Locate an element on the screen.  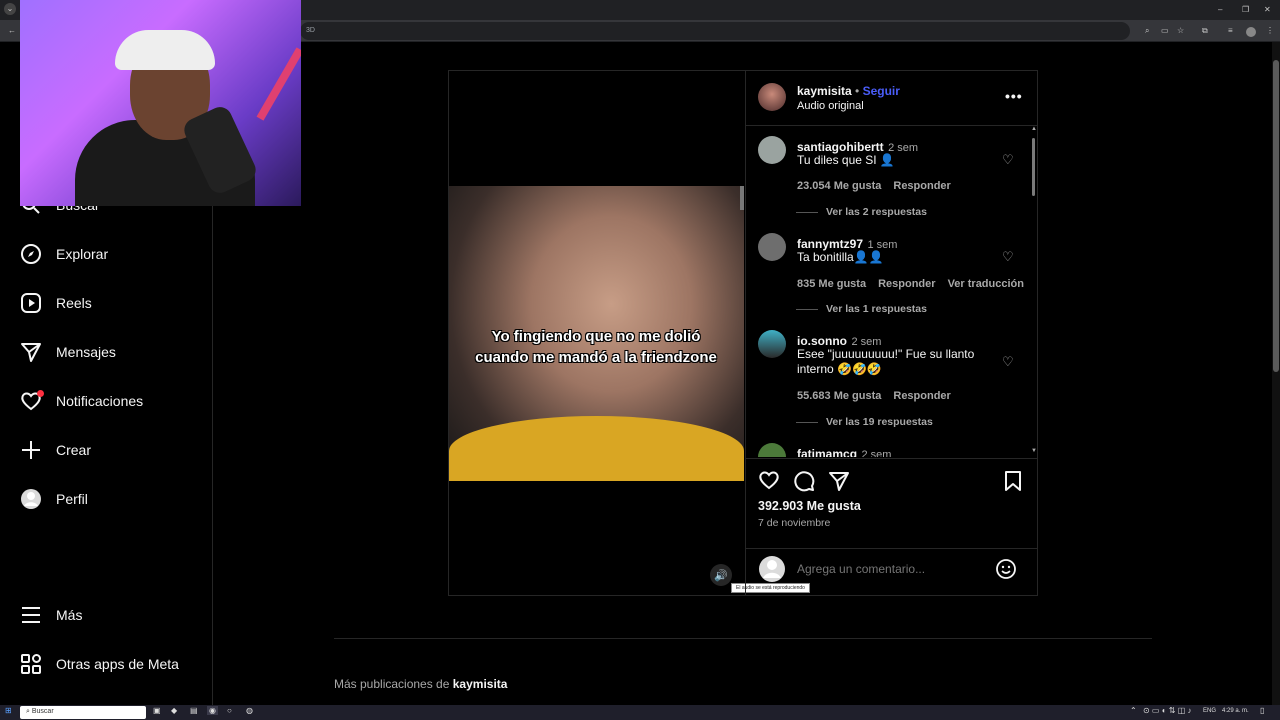
reels-icon is located at coordinates (31, 303).